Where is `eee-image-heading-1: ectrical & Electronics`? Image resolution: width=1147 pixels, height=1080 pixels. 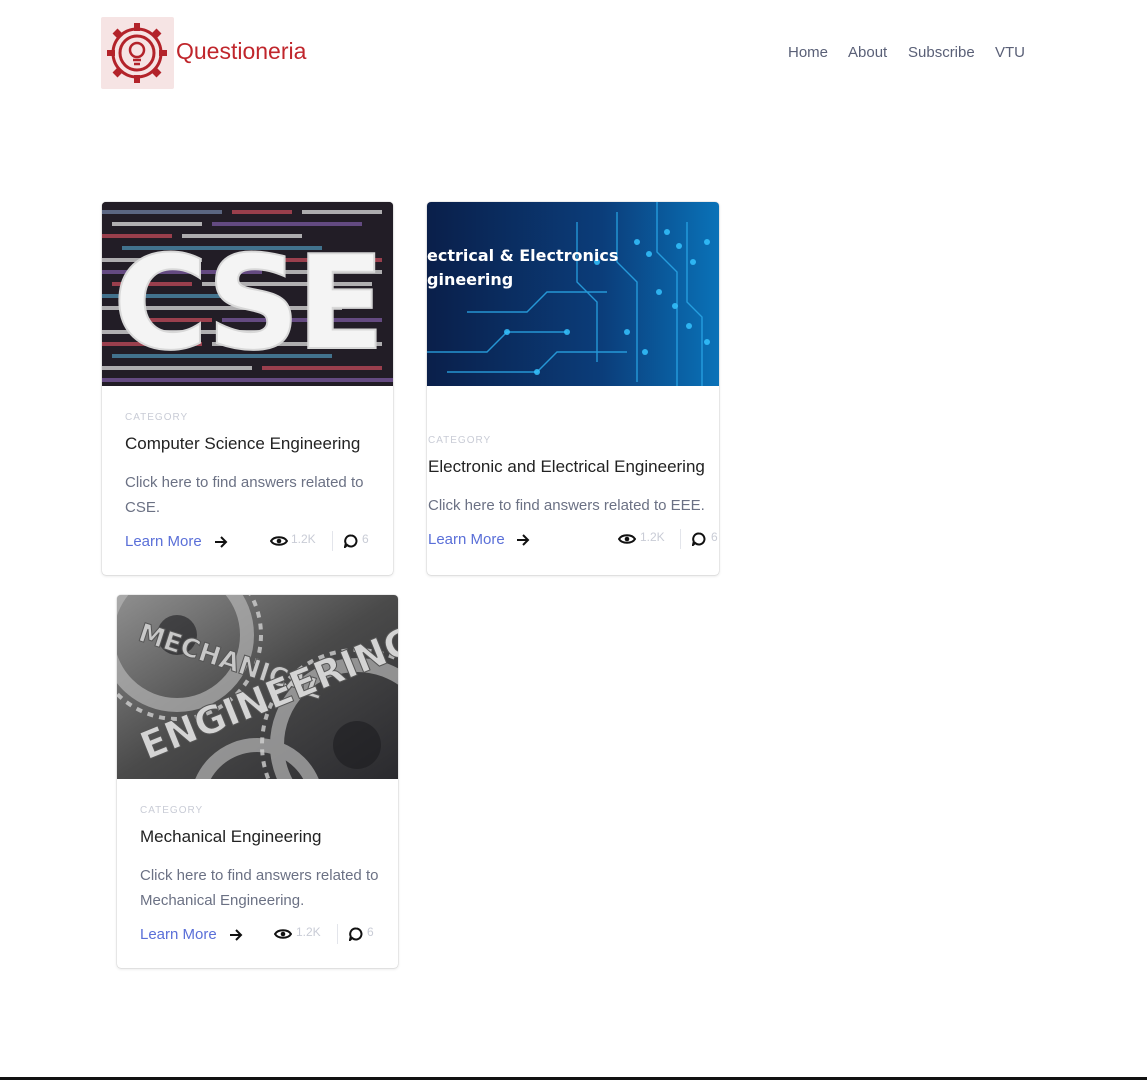 eee-image-heading-1: ectrical & Electronics is located at coordinates (522, 255).